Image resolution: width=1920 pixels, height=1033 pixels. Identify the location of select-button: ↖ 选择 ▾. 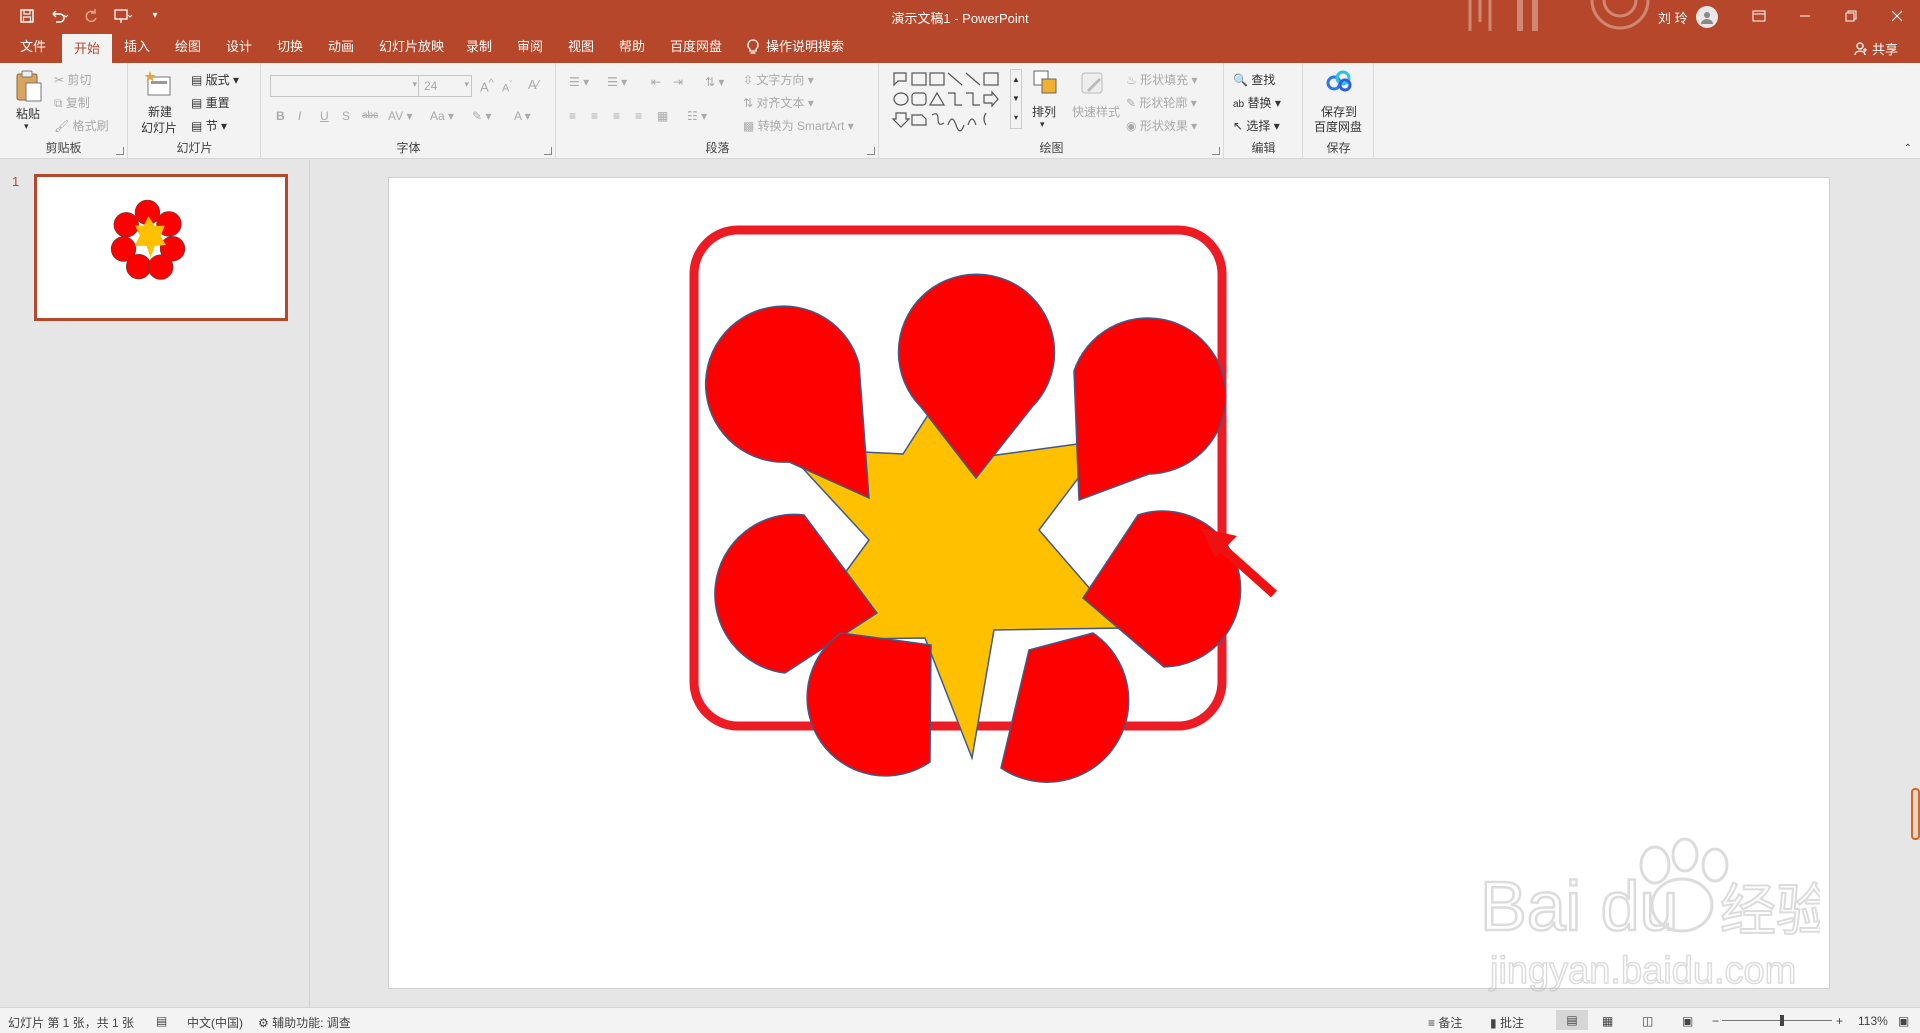
(1256, 125).